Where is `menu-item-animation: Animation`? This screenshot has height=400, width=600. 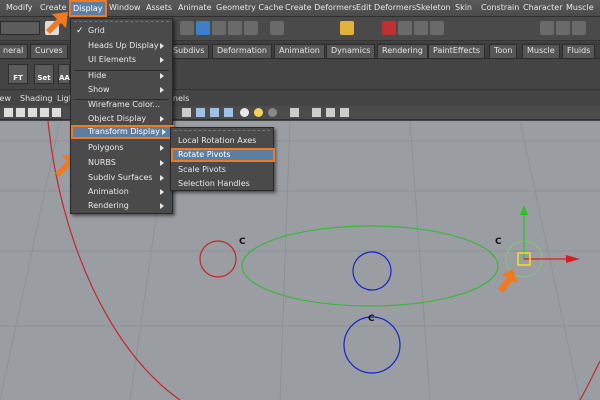
menu-item-animation: Animation is located at coordinates (121, 192).